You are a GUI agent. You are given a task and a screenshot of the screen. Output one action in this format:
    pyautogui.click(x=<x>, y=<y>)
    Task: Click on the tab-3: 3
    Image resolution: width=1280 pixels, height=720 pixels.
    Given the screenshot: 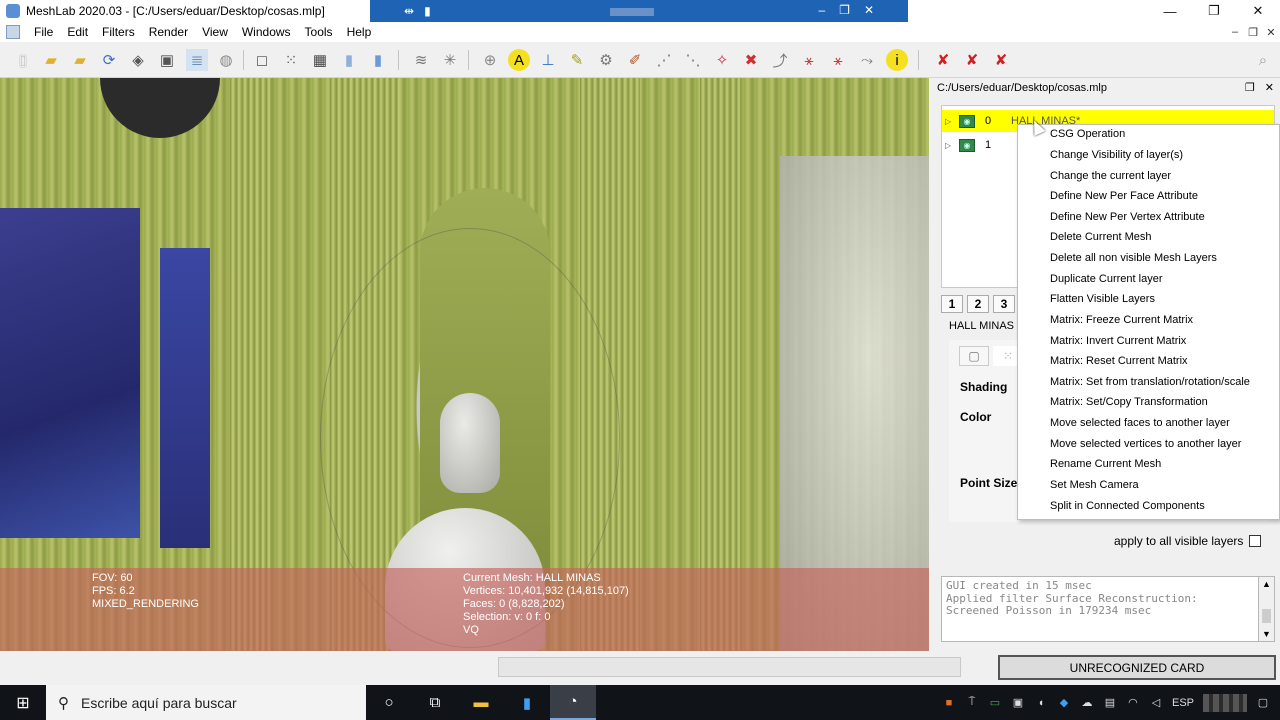 What is the action you would take?
    pyautogui.click(x=1004, y=304)
    